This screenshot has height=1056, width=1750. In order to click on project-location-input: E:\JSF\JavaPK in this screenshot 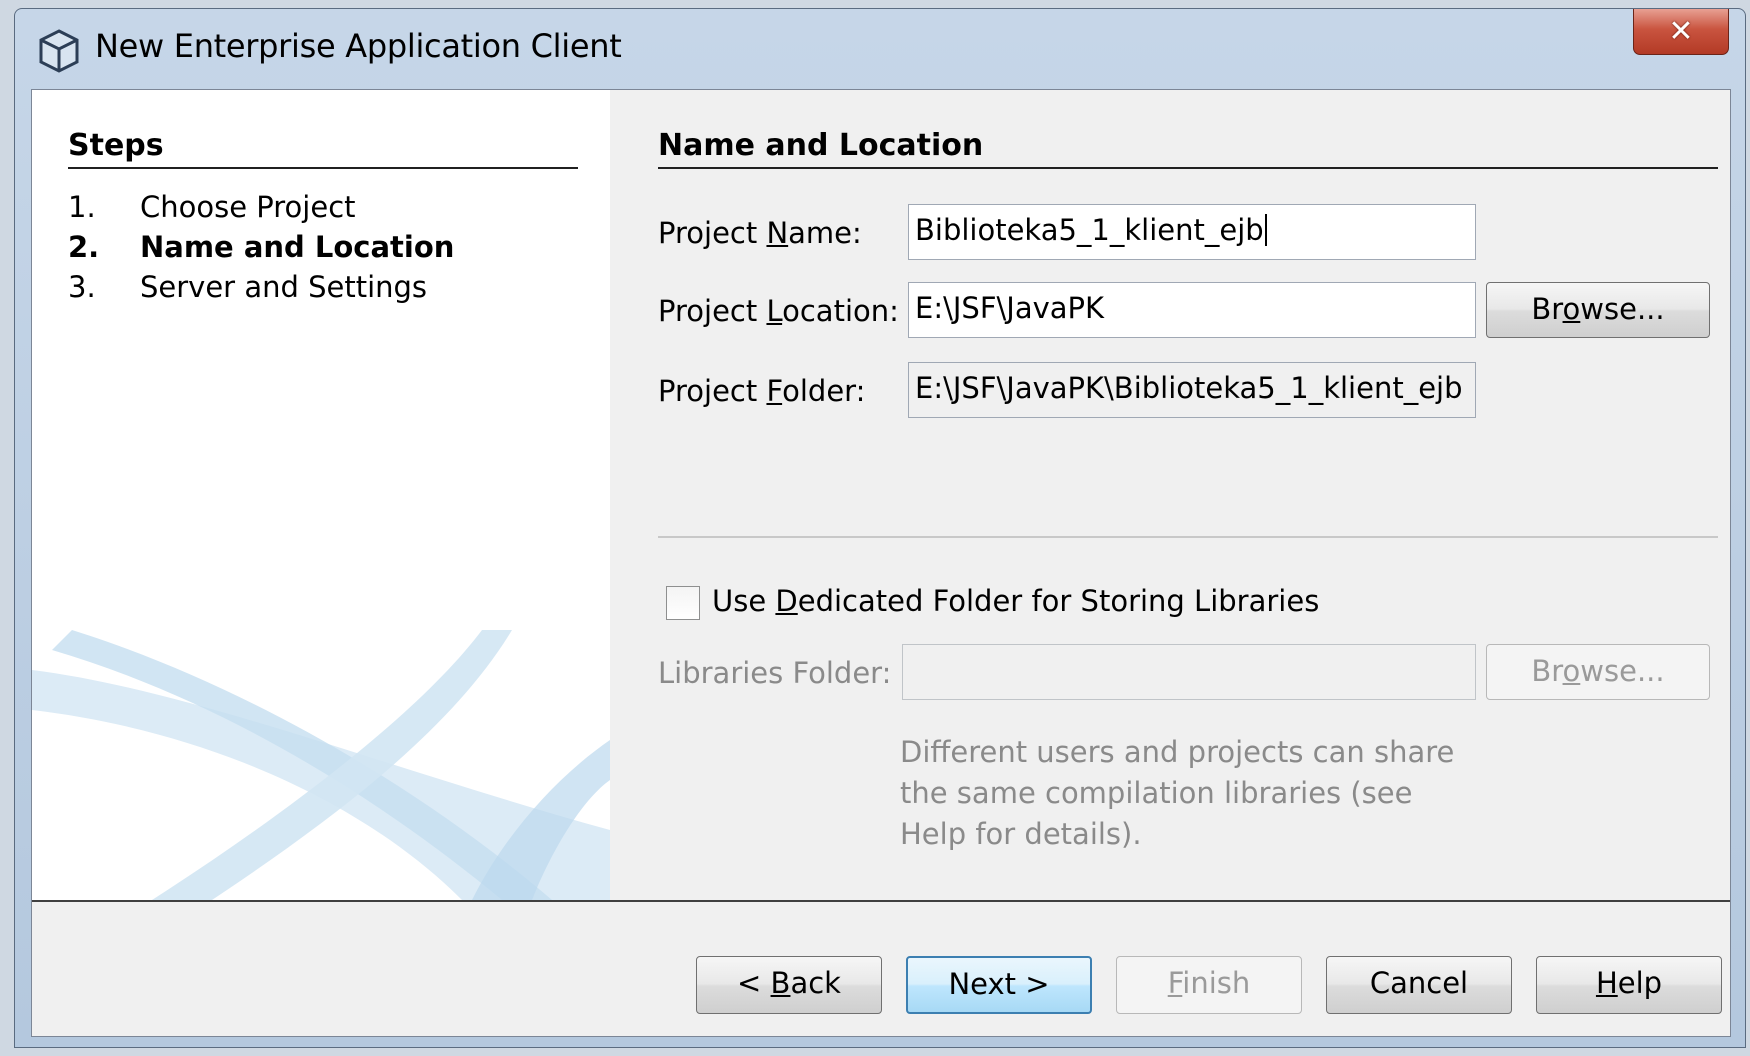, I will do `click(1192, 310)`.